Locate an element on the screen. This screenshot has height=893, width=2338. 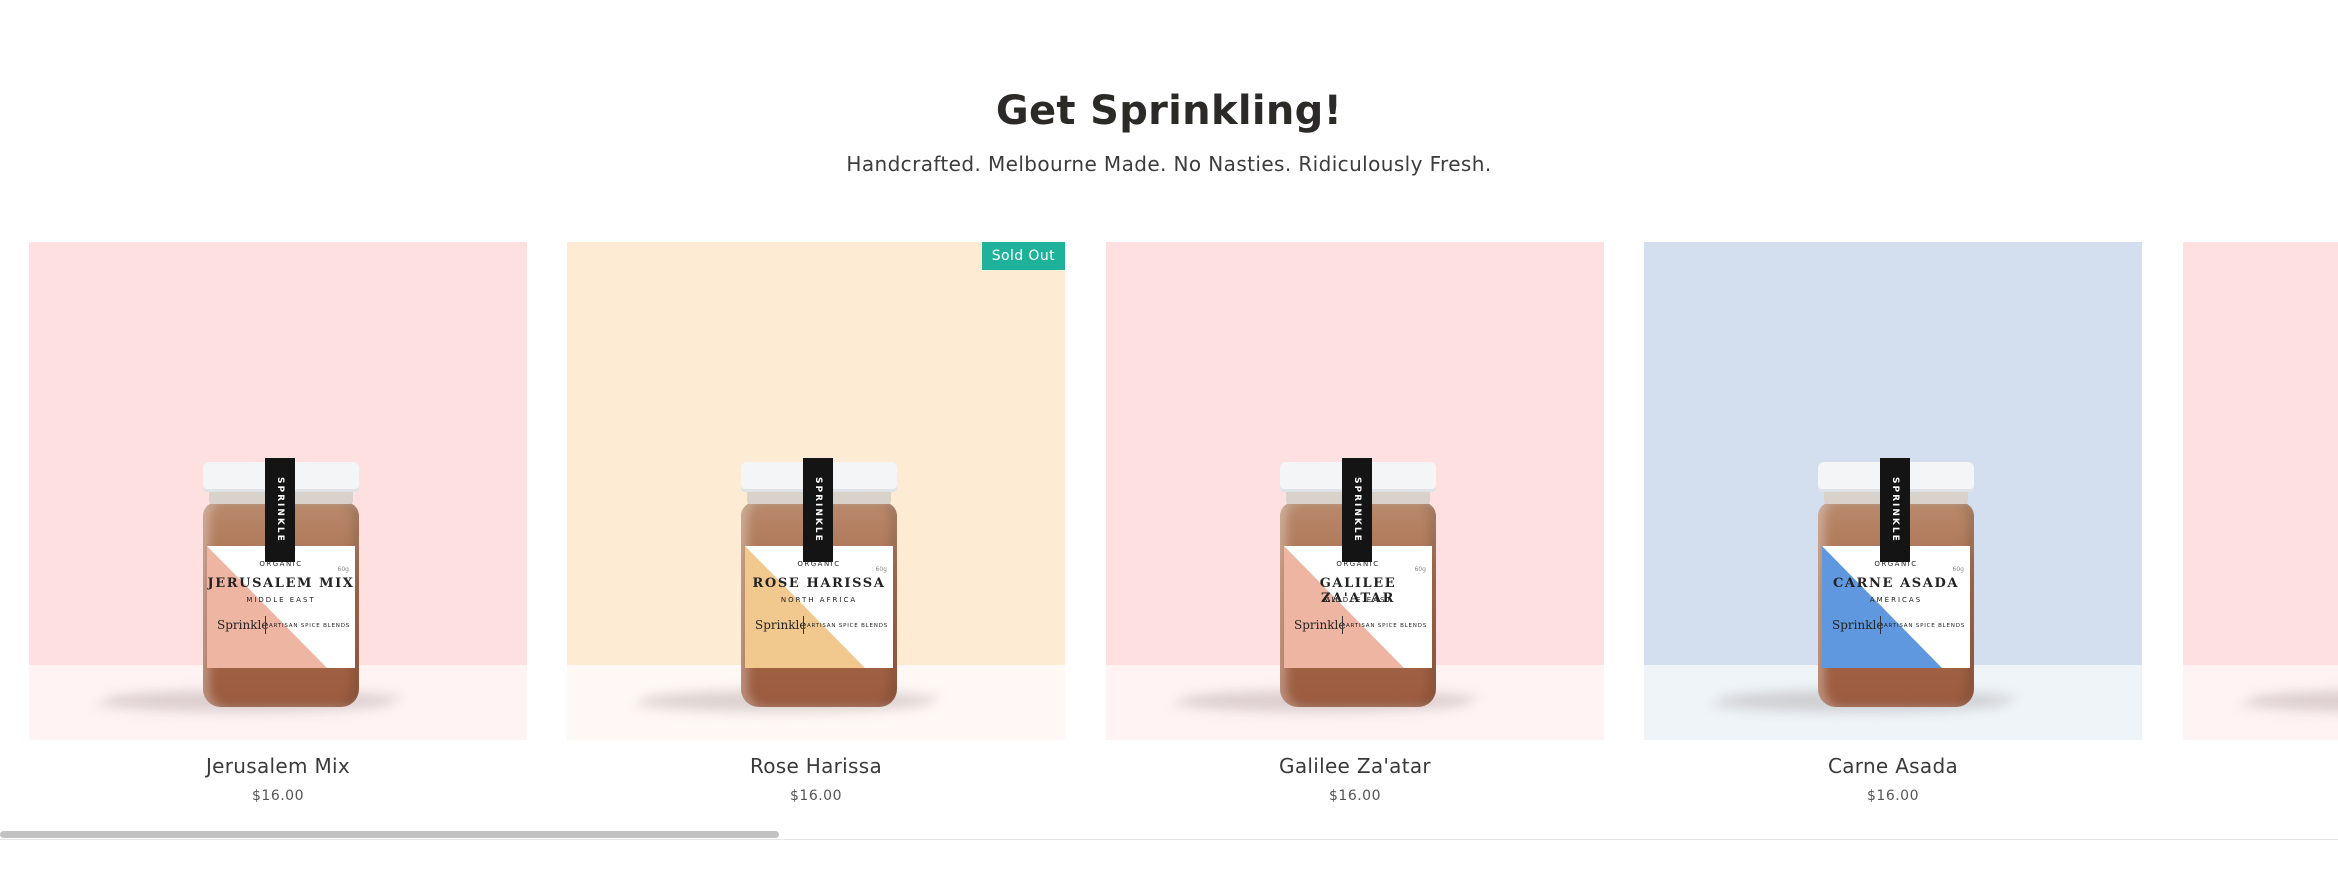
label-title: JERUSALEM MIX is located at coordinates (281, 583).